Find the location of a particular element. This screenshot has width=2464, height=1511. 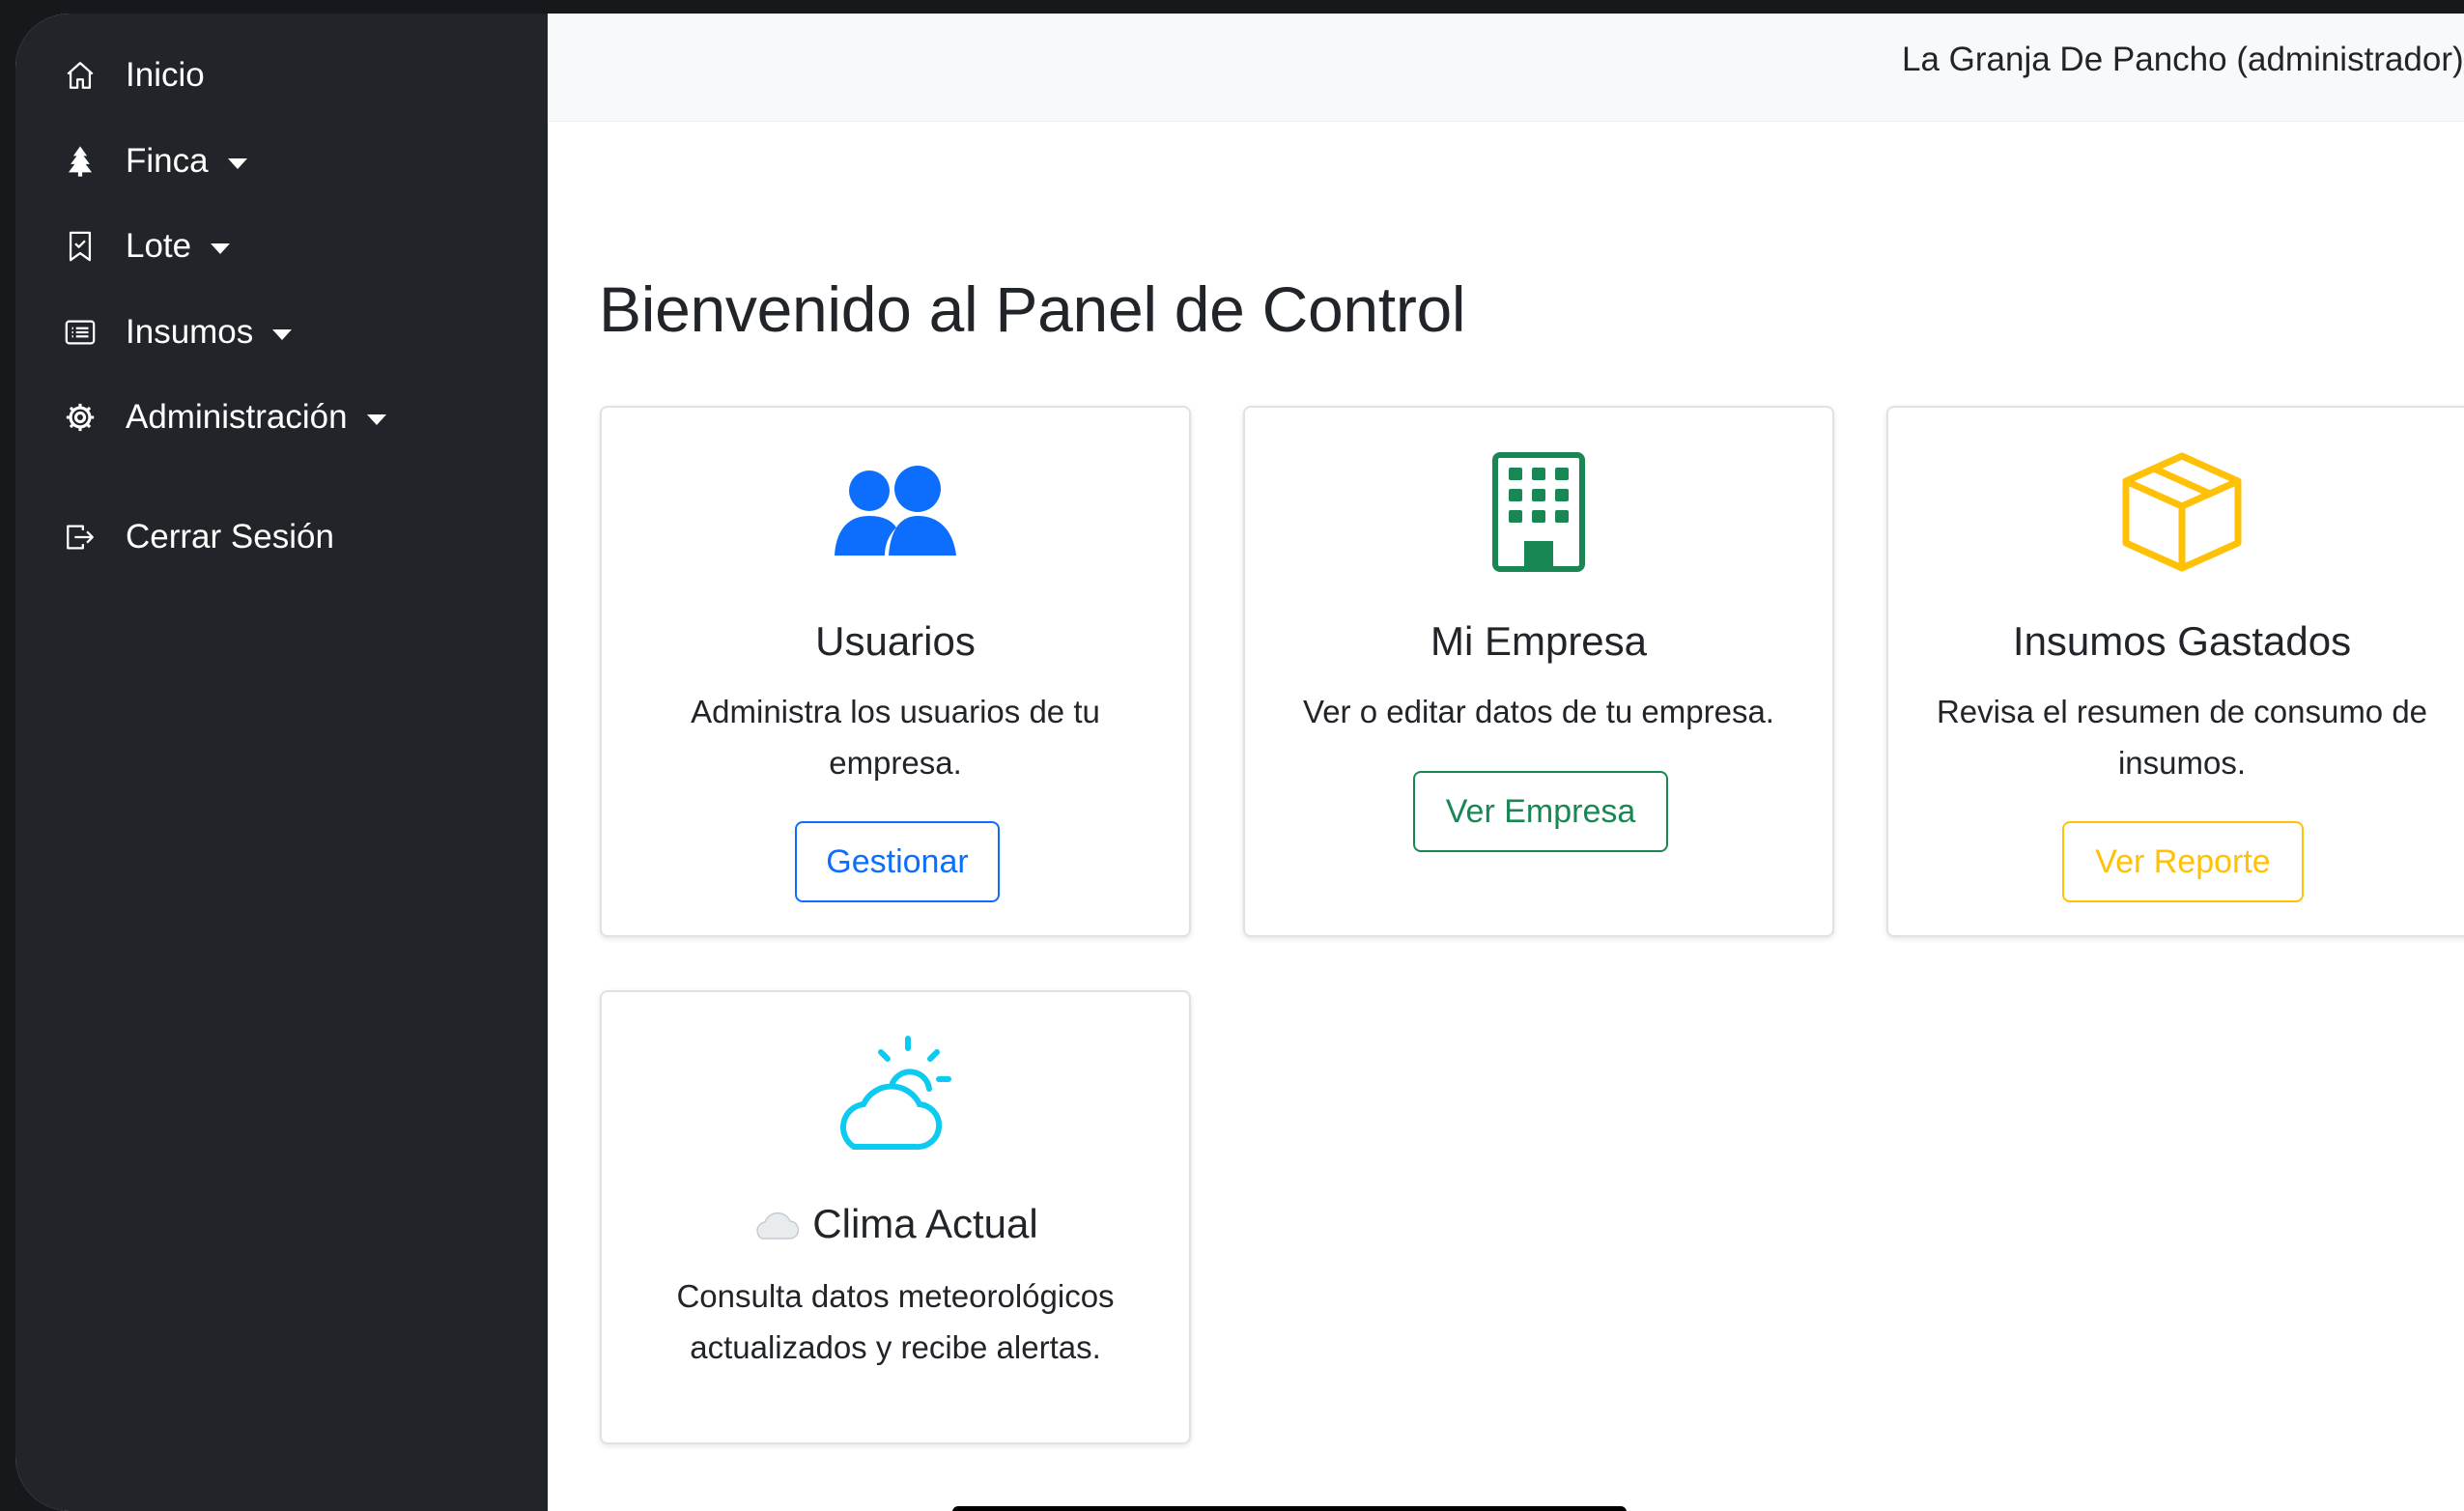

sidebar-item-cerrar-sesion: Cerrar Sesión is located at coordinates (198, 537).